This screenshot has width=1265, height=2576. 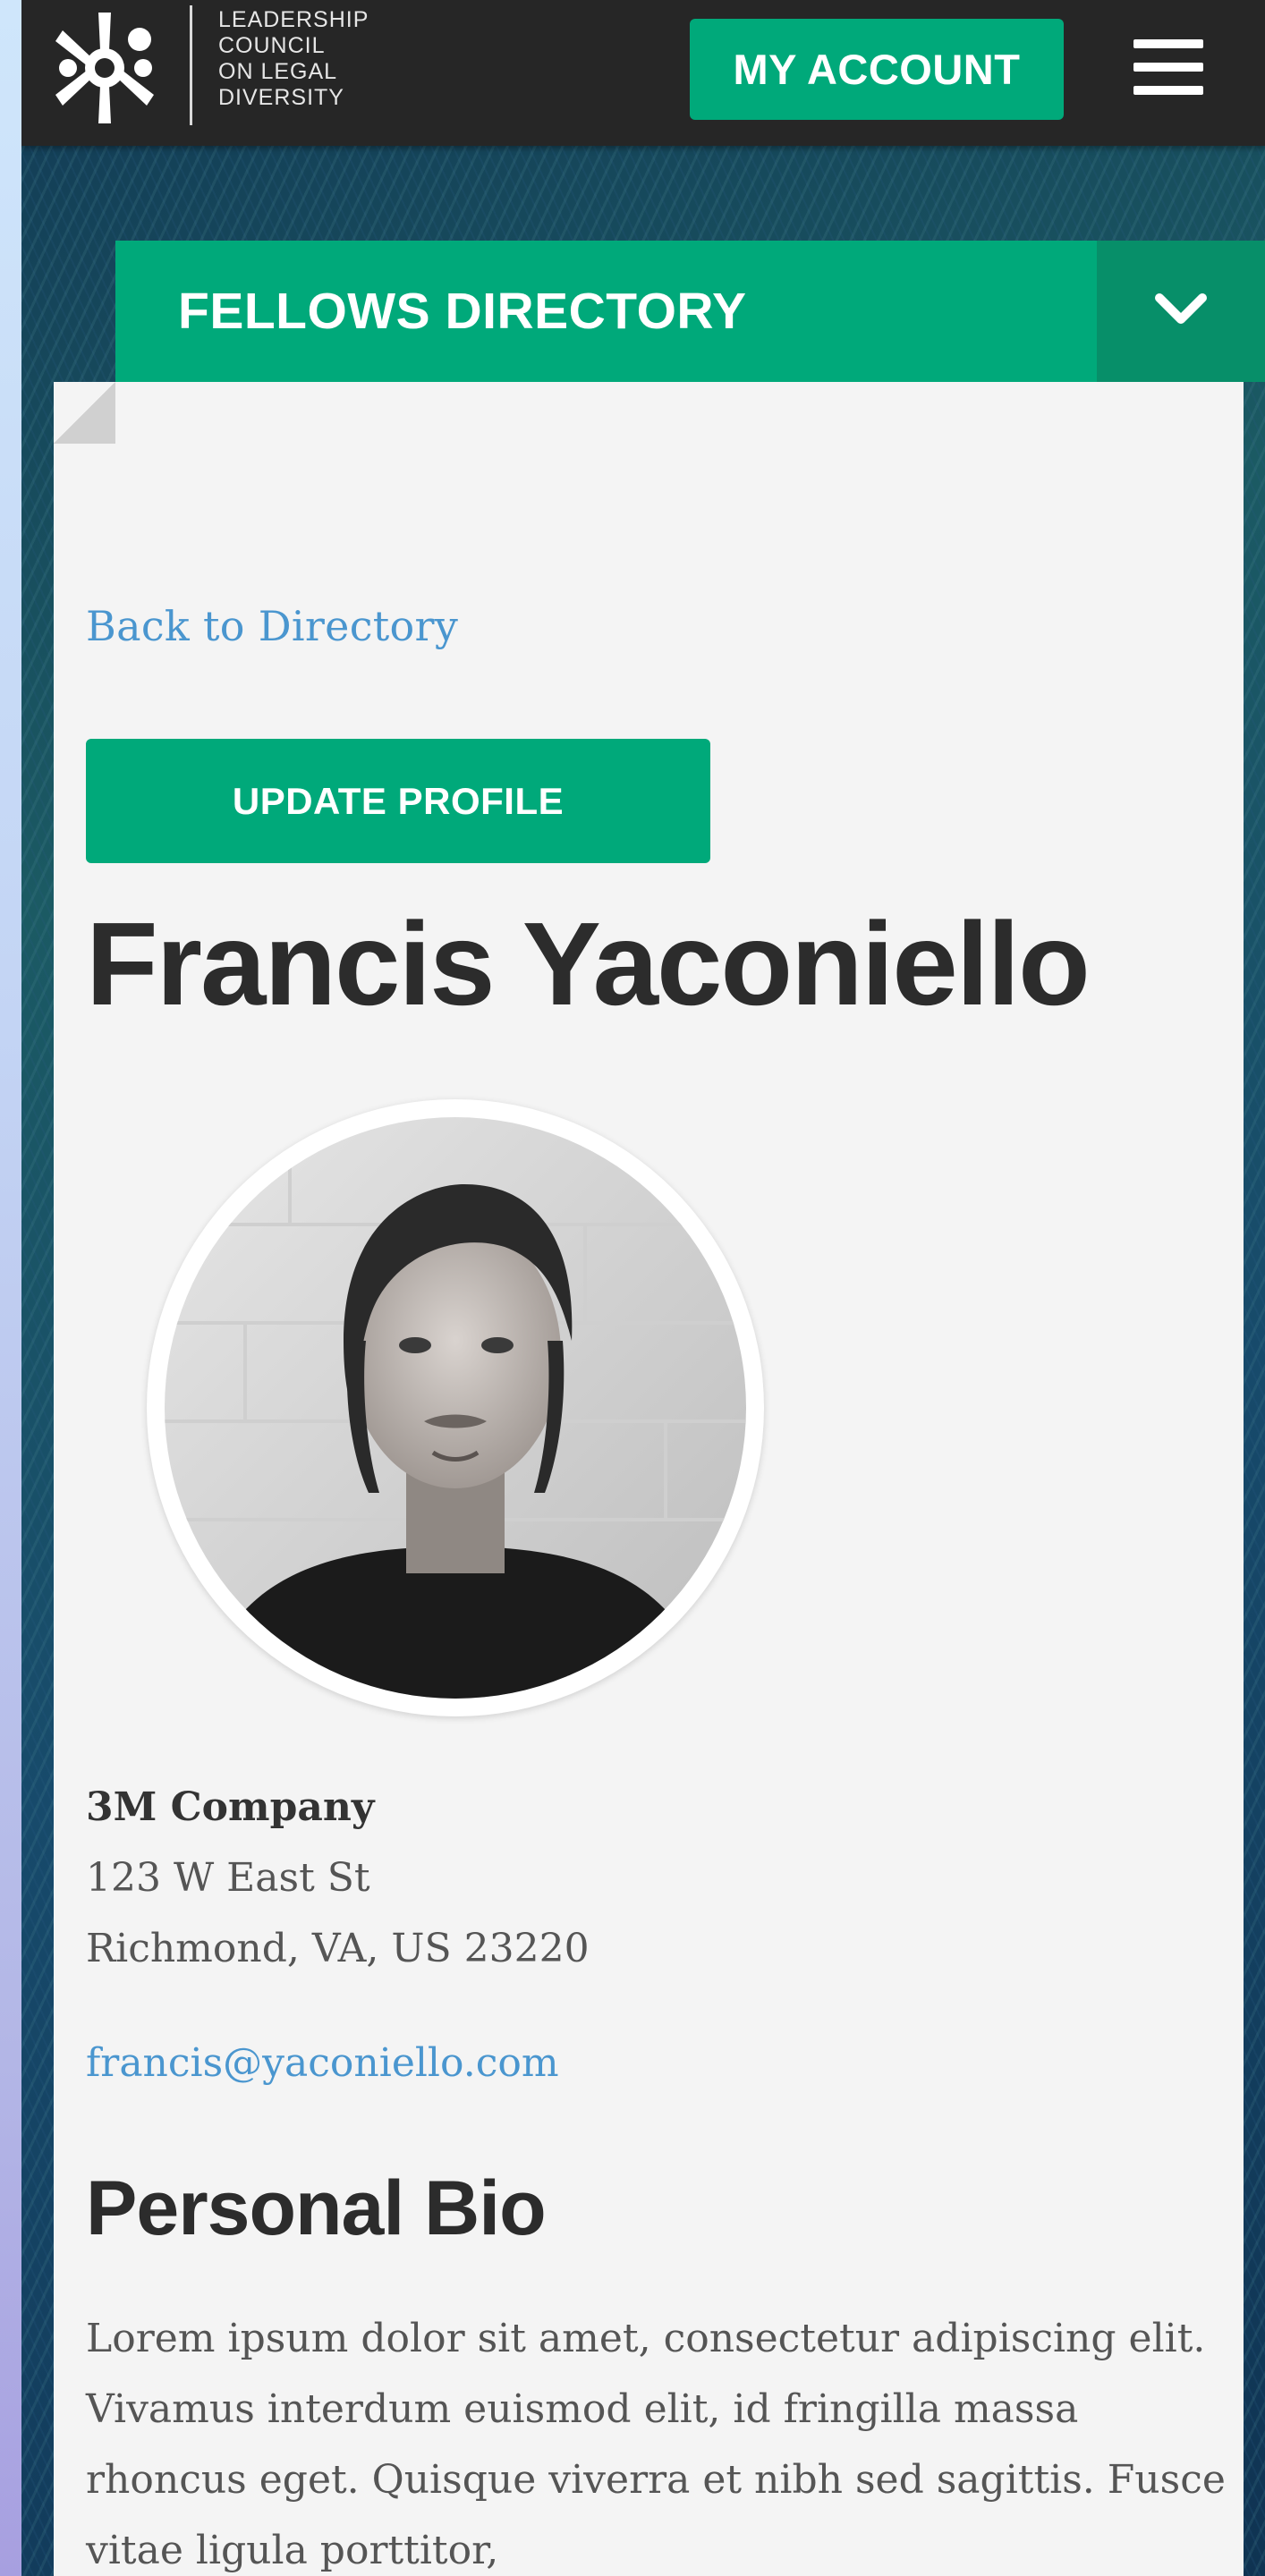 What do you see at coordinates (398, 801) in the screenshot?
I see `update-profile-button: UPDATE PROFILE` at bounding box center [398, 801].